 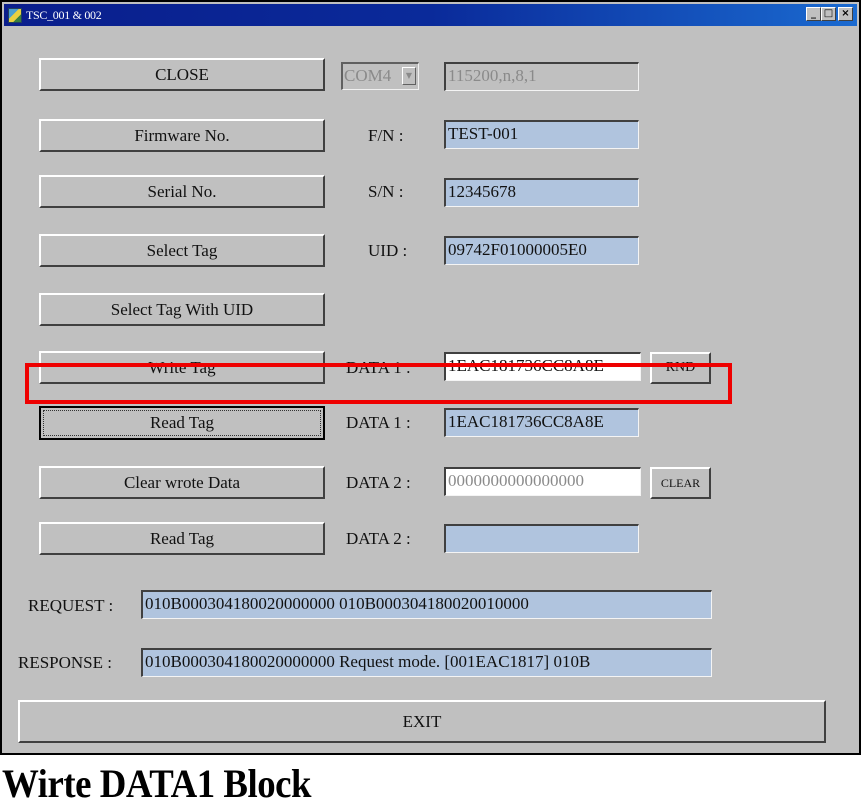 I want to click on com-port-value: COM4, so click(x=368, y=75).